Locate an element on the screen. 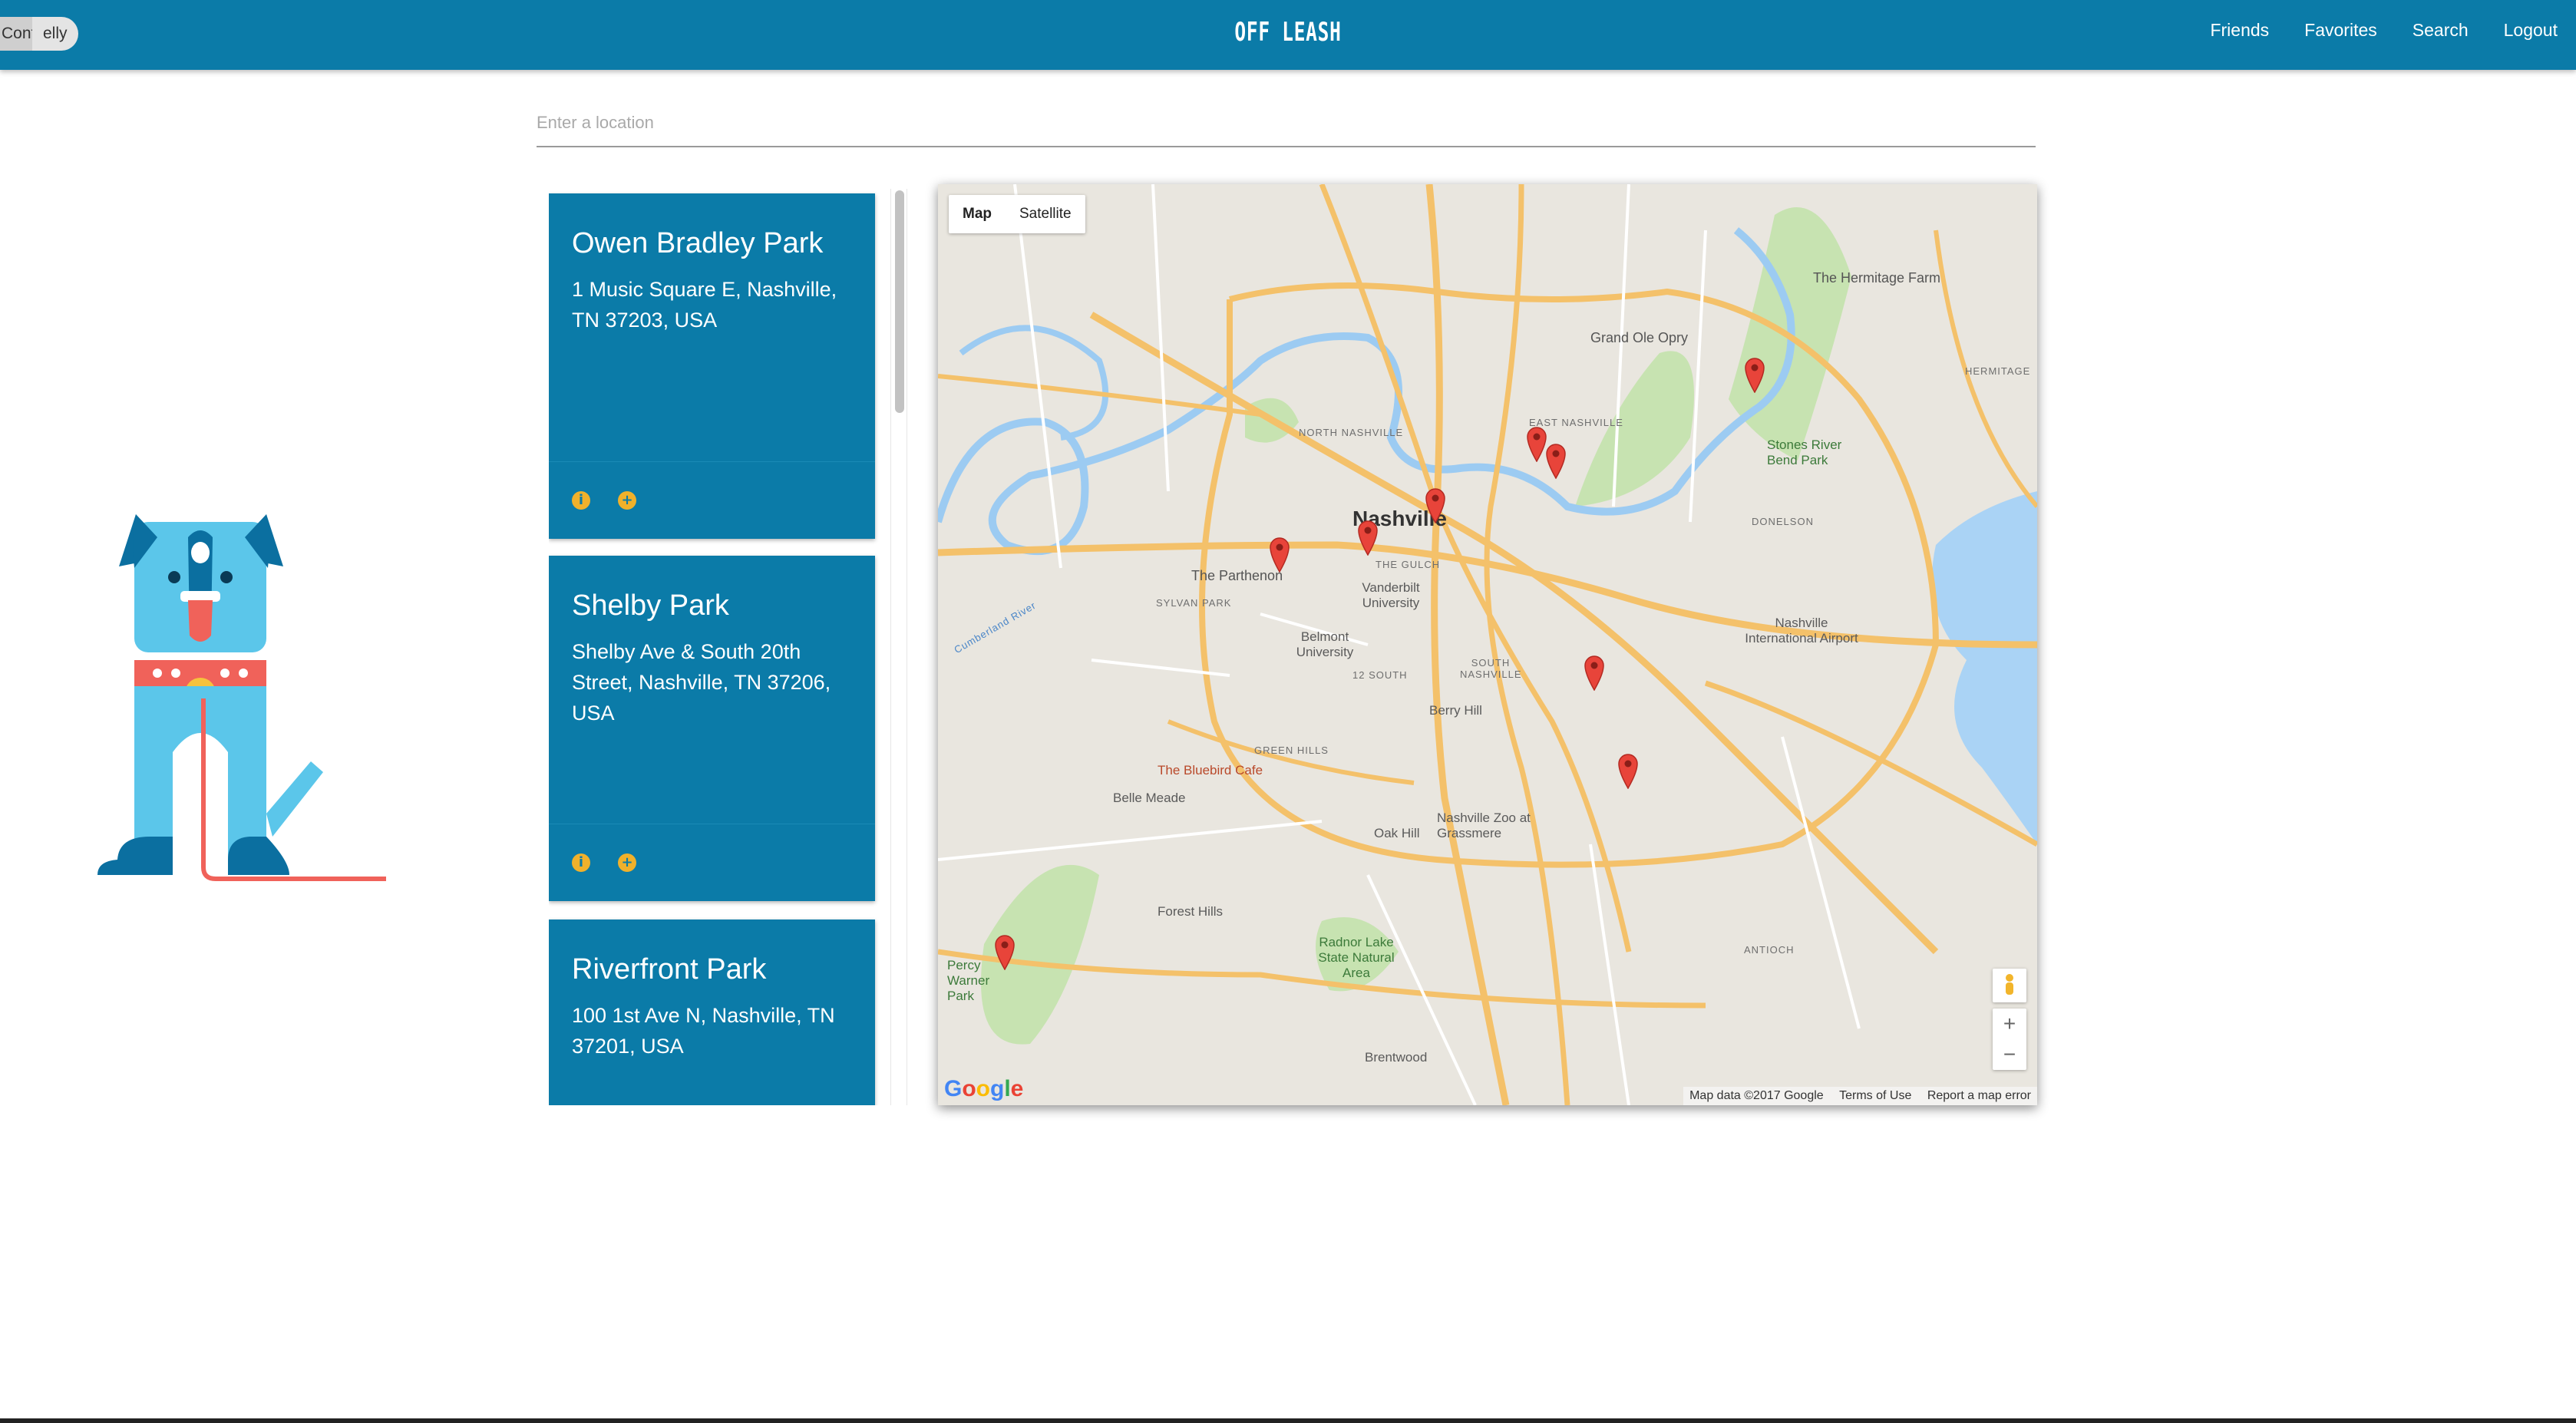 This screenshot has height=1423, width=2576. dog-illustration is located at coordinates (241, 697).